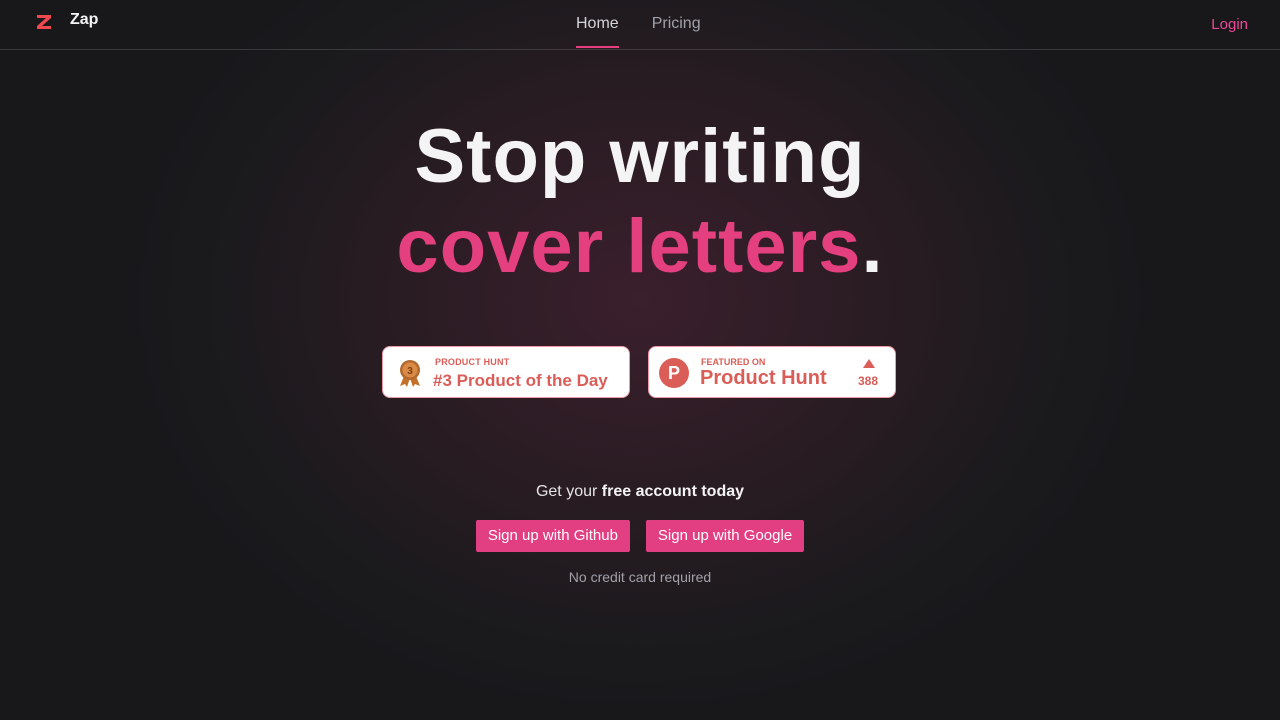 Image resolution: width=1280 pixels, height=720 pixels. Describe the element at coordinates (725, 536) in the screenshot. I see `signup-google-button: Sign up with Google` at that location.